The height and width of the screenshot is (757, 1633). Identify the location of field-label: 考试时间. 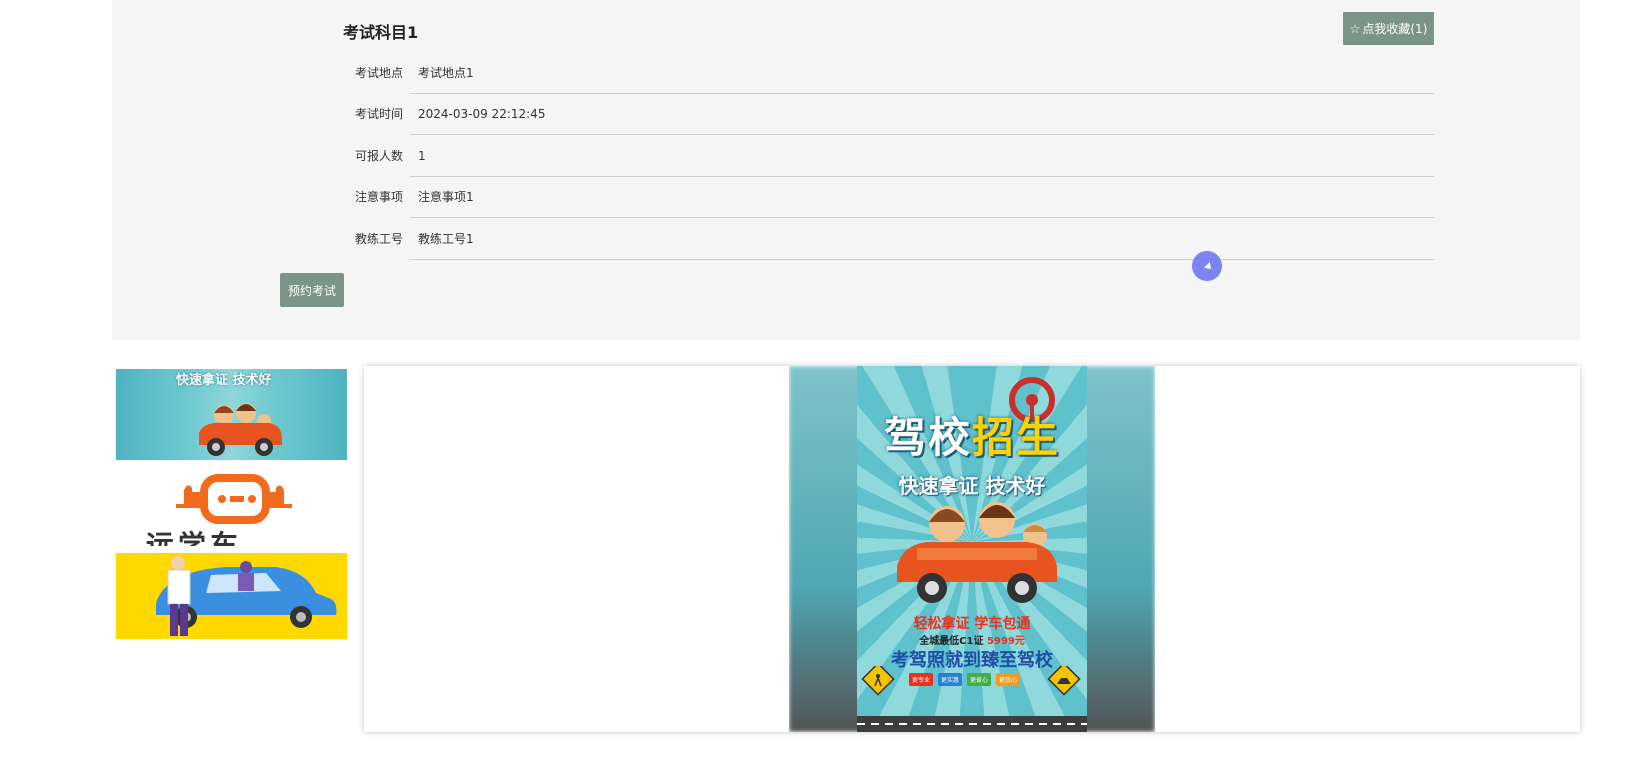
(378, 114).